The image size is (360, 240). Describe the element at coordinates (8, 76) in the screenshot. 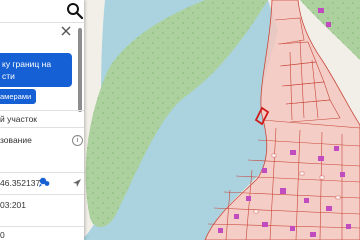

I see `button-label-line2: сти` at that location.